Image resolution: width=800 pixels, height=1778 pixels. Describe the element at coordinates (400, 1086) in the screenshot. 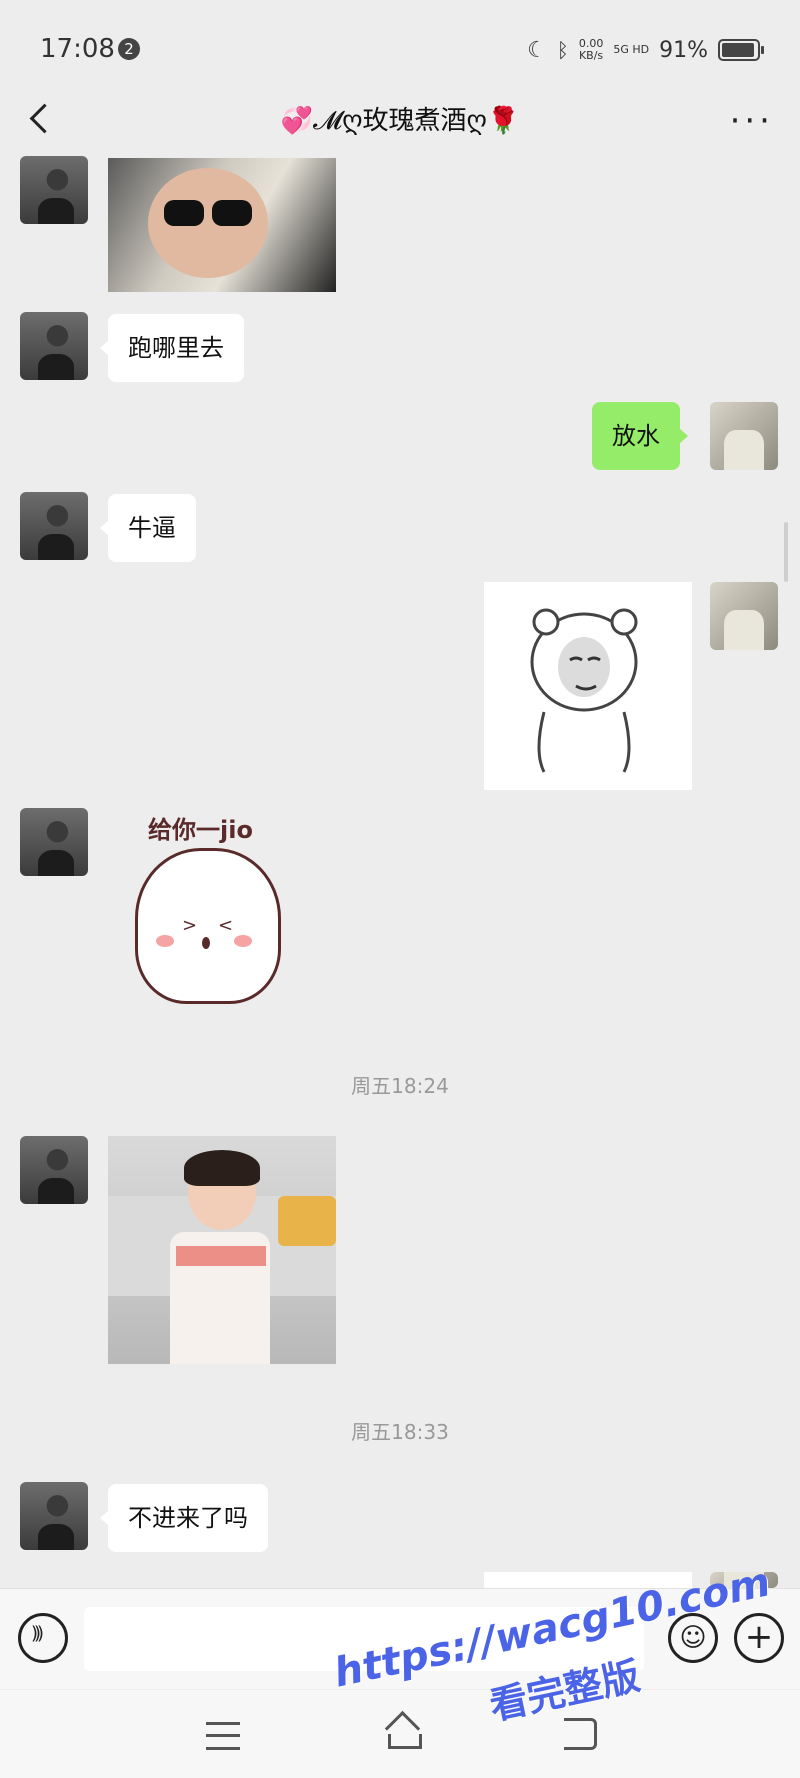

I see `message-timestamp: 周五18:24` at that location.